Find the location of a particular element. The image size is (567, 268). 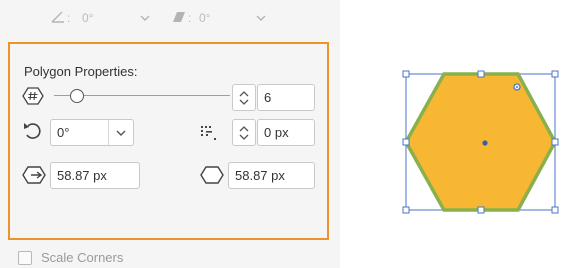

corner-radius-icon is located at coordinates (208, 133).